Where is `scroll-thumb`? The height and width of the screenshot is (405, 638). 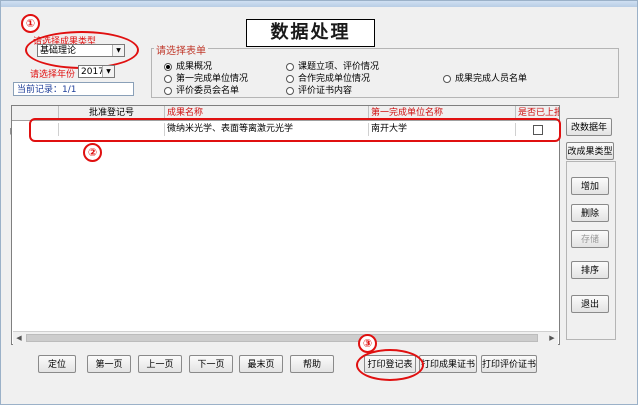
scroll-thumb is located at coordinates (282, 338).